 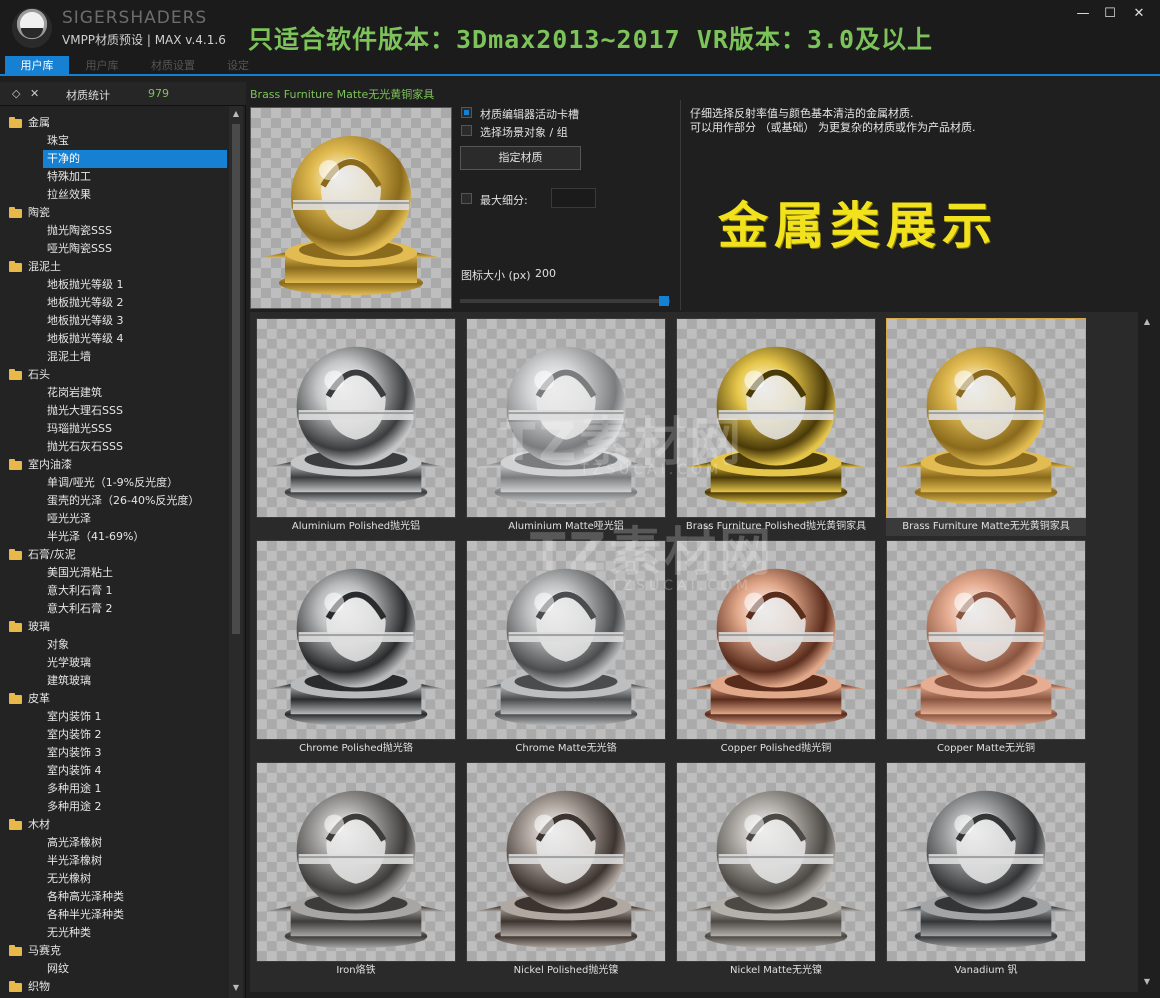 I want to click on tree-category: 金属, so click(x=114, y=123).